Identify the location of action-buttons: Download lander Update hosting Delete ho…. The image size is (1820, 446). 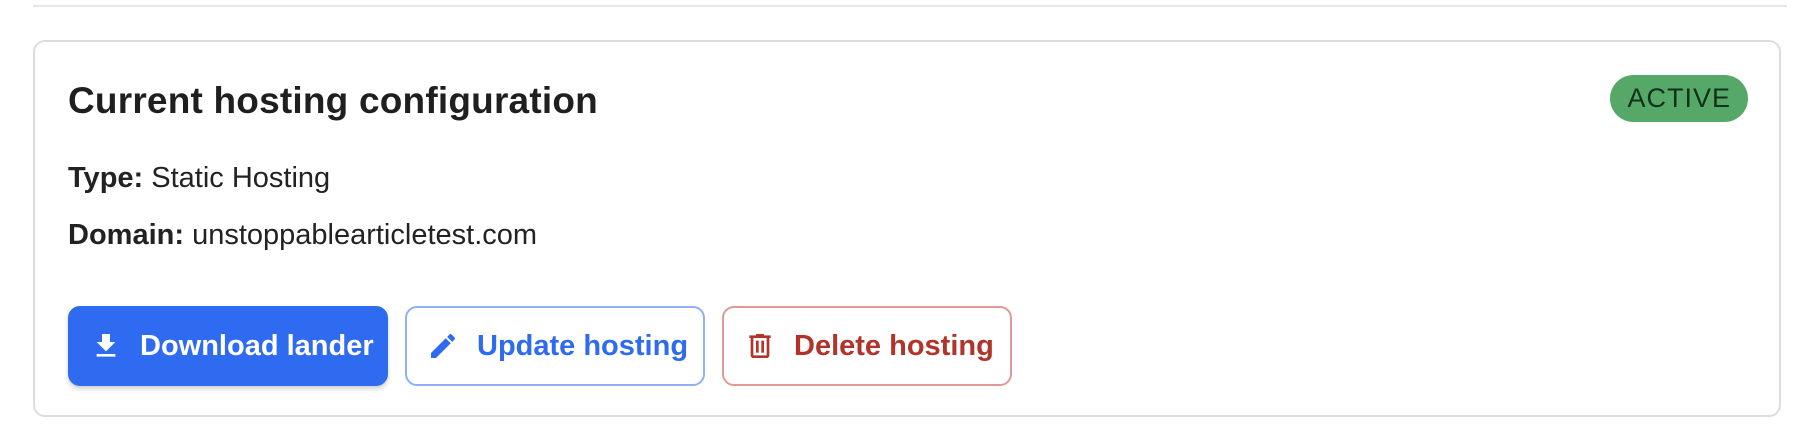
(540, 346).